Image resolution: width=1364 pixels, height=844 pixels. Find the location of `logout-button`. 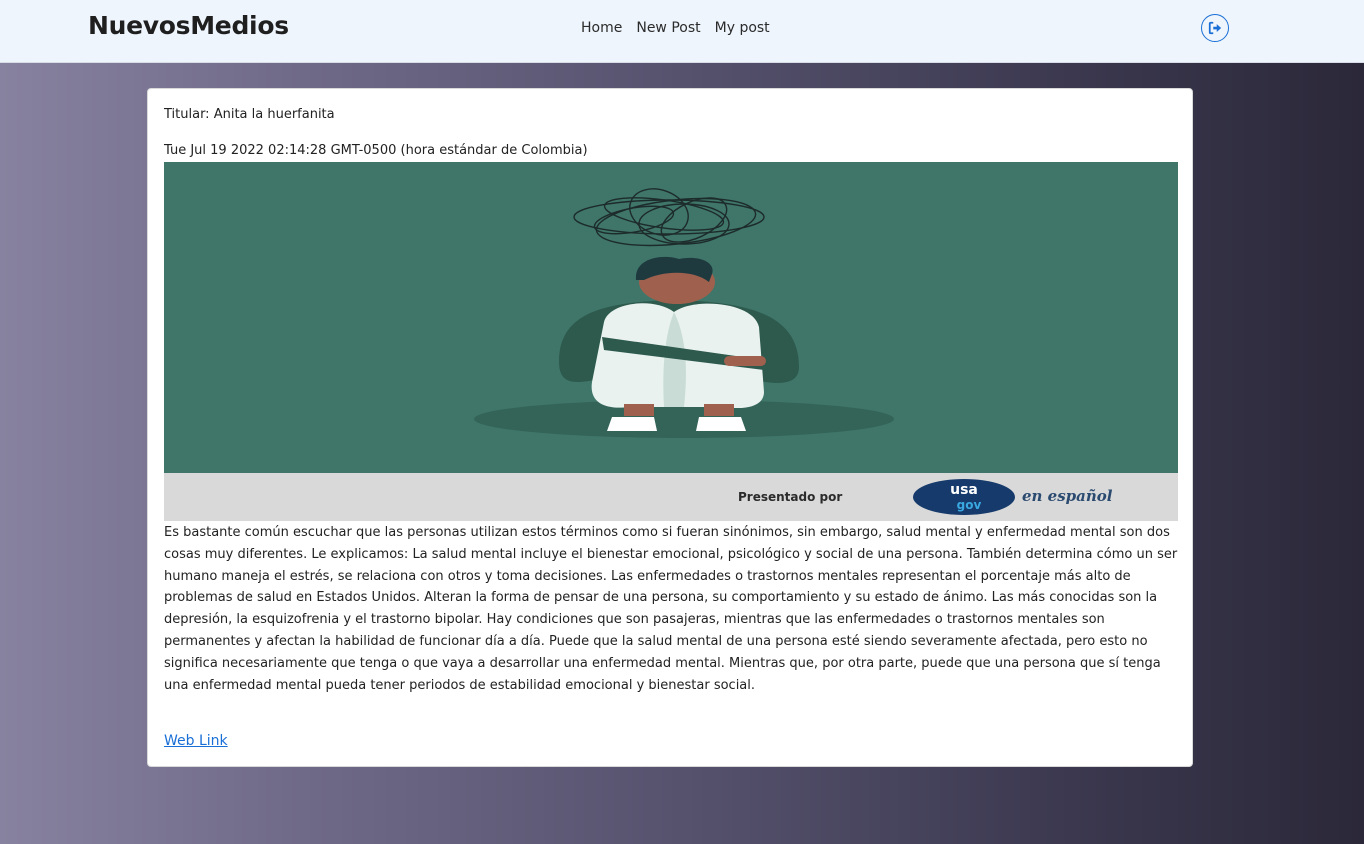

logout-button is located at coordinates (1215, 28).